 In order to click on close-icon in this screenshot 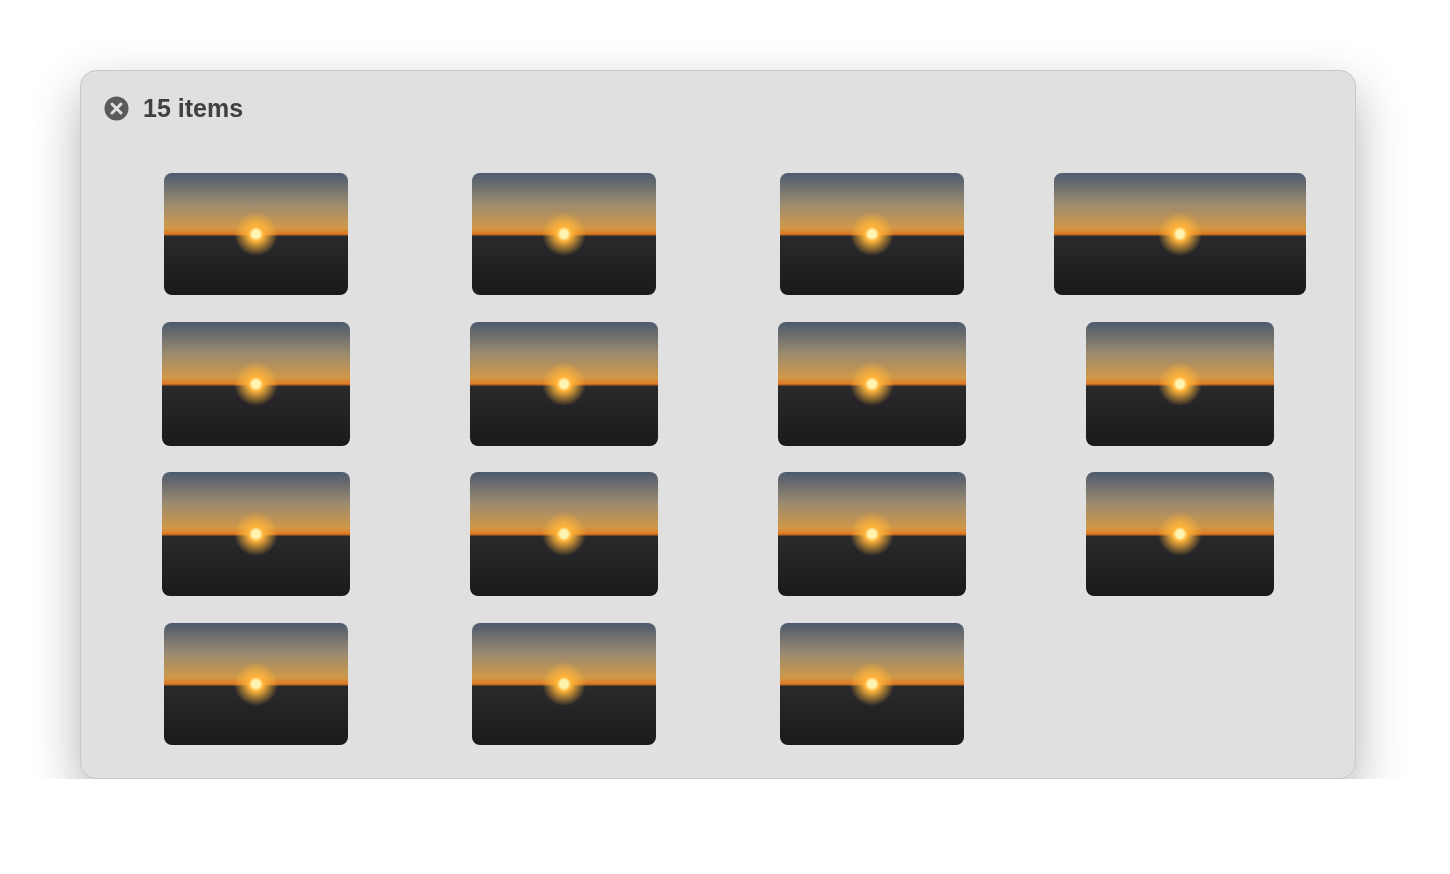, I will do `click(116, 108)`.